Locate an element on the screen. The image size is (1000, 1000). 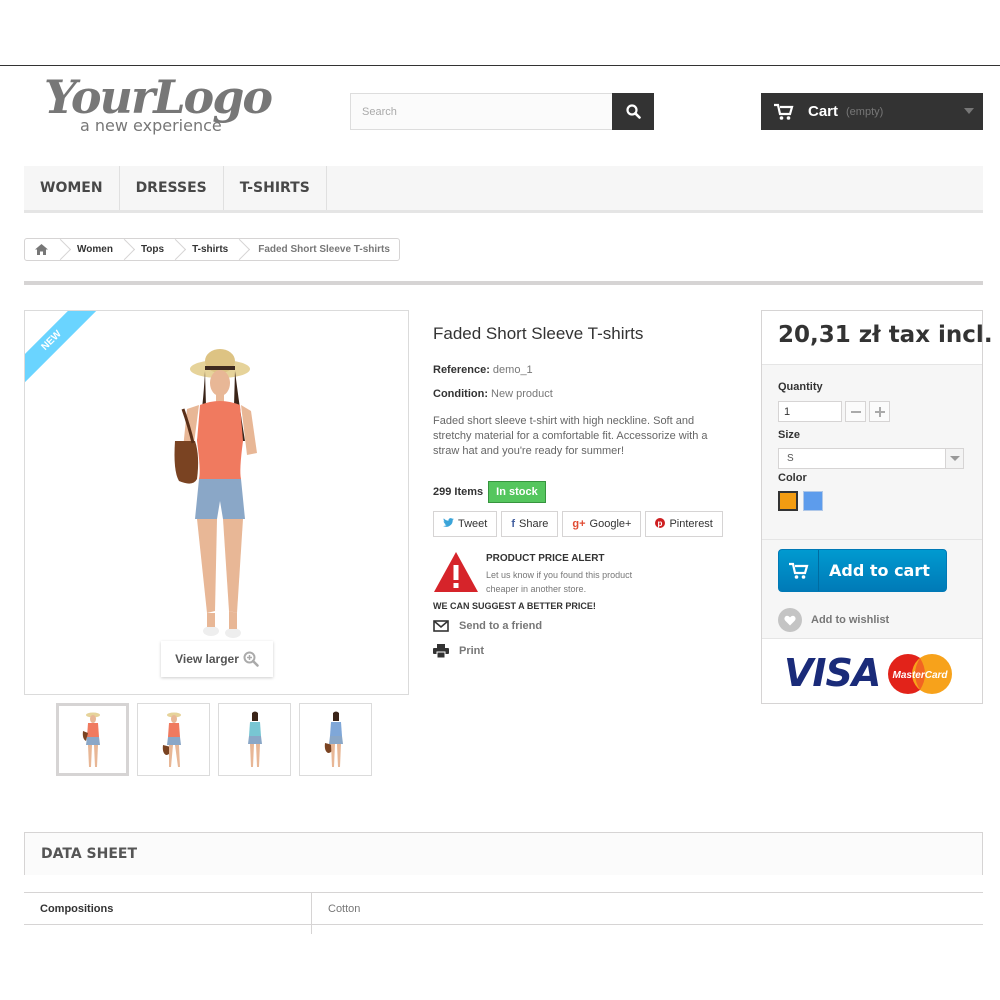
caret-down-icon is located at coordinates (969, 111).